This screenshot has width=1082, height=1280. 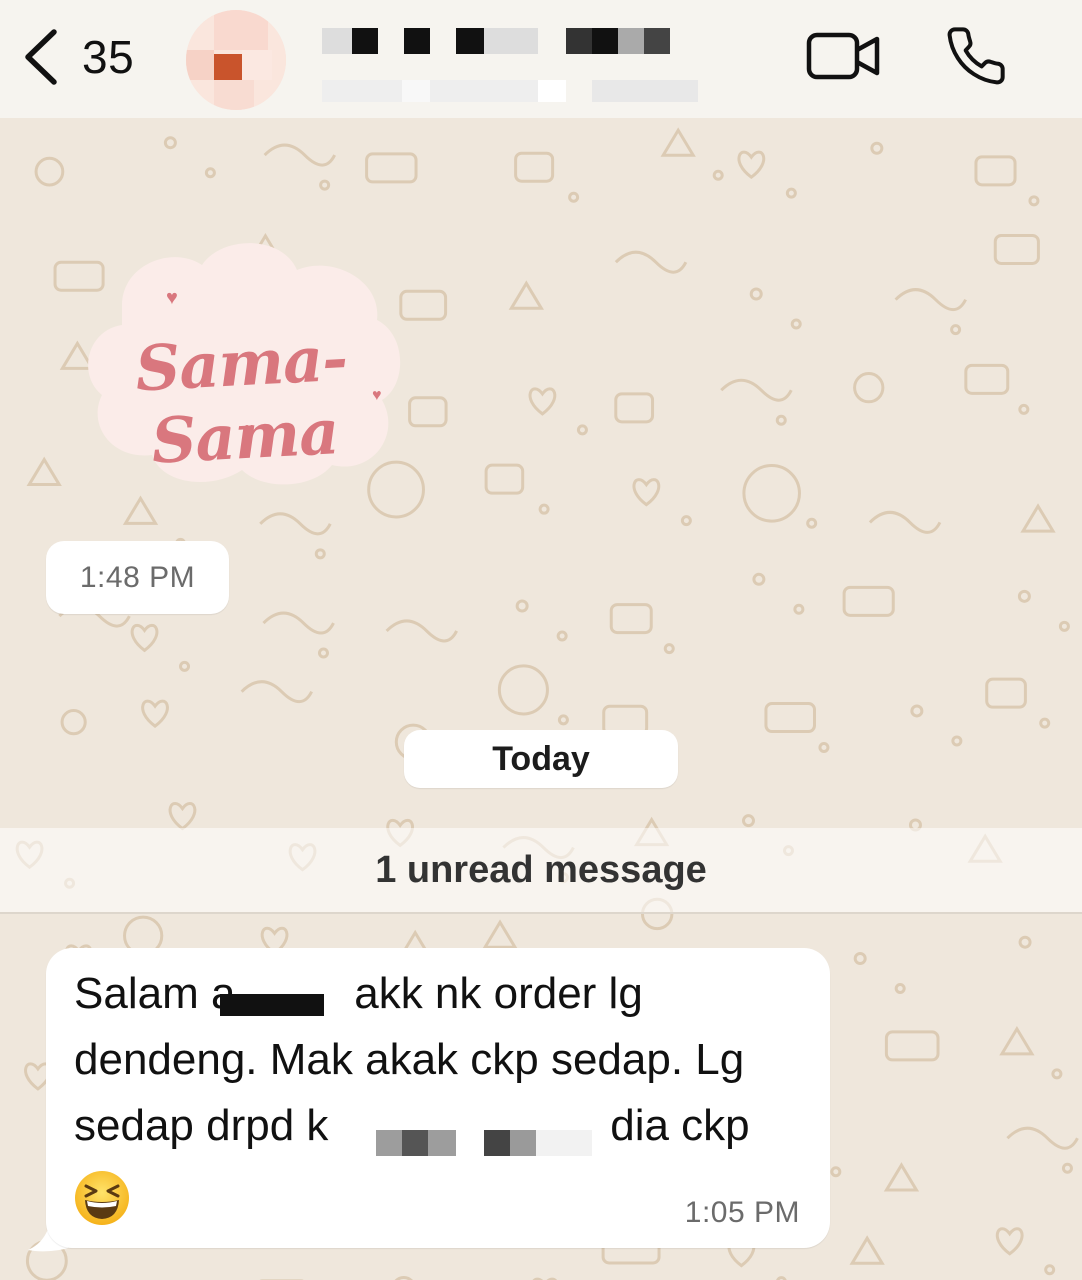 What do you see at coordinates (742, 1212) in the screenshot?
I see `message-timestamp: 1:05 PM` at bounding box center [742, 1212].